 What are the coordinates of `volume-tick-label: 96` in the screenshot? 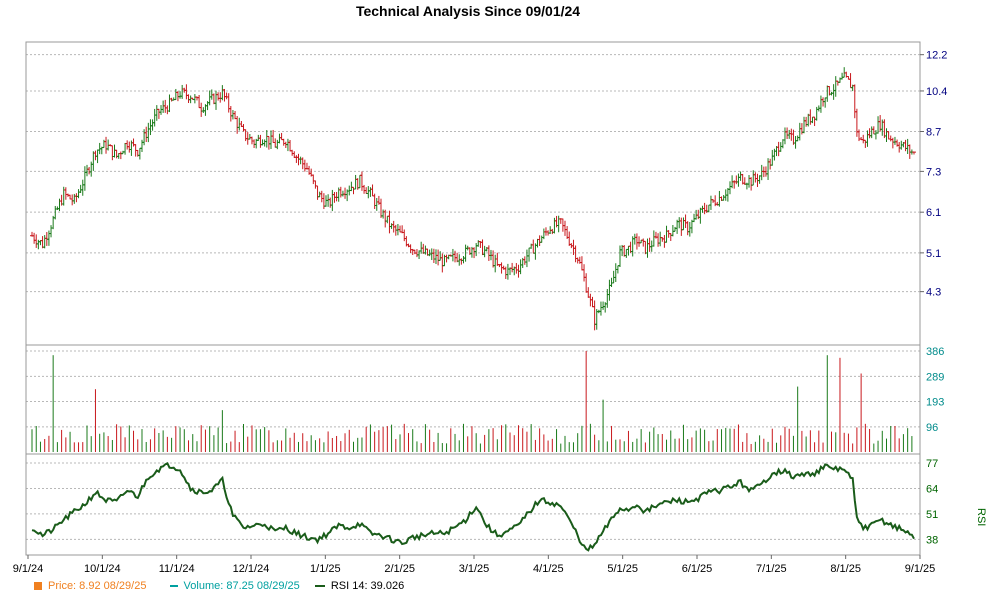 It's located at (932, 428).